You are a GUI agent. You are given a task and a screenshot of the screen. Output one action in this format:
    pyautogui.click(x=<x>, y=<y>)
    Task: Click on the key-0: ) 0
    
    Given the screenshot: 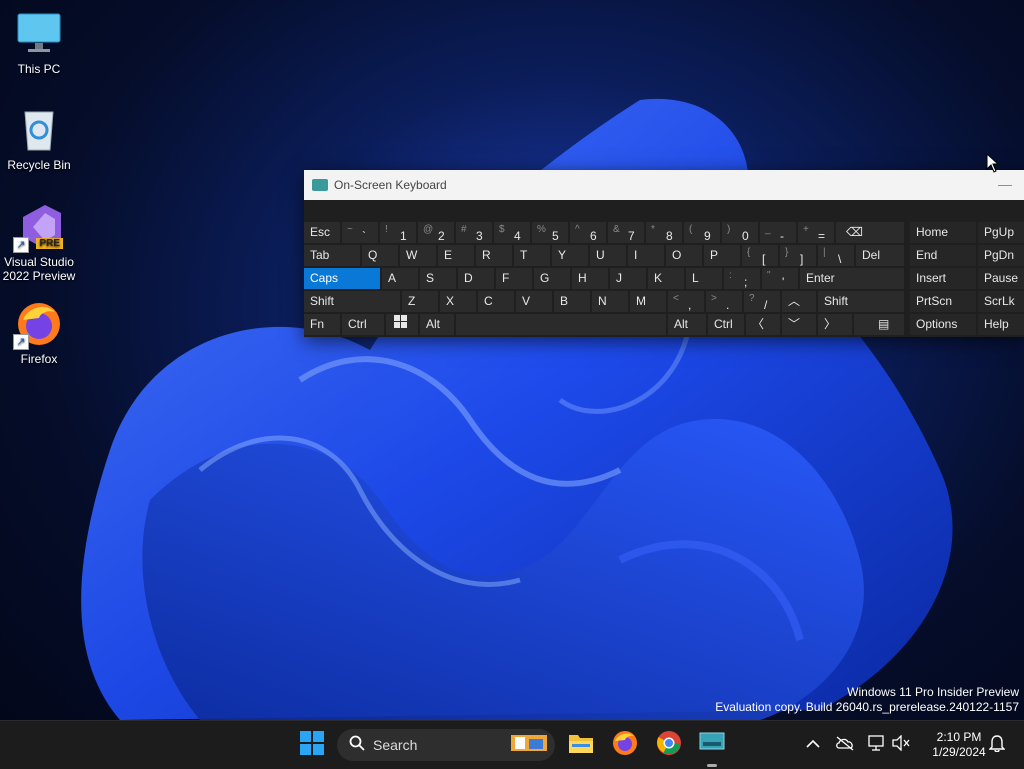 What is the action you would take?
    pyautogui.click(x=740, y=232)
    